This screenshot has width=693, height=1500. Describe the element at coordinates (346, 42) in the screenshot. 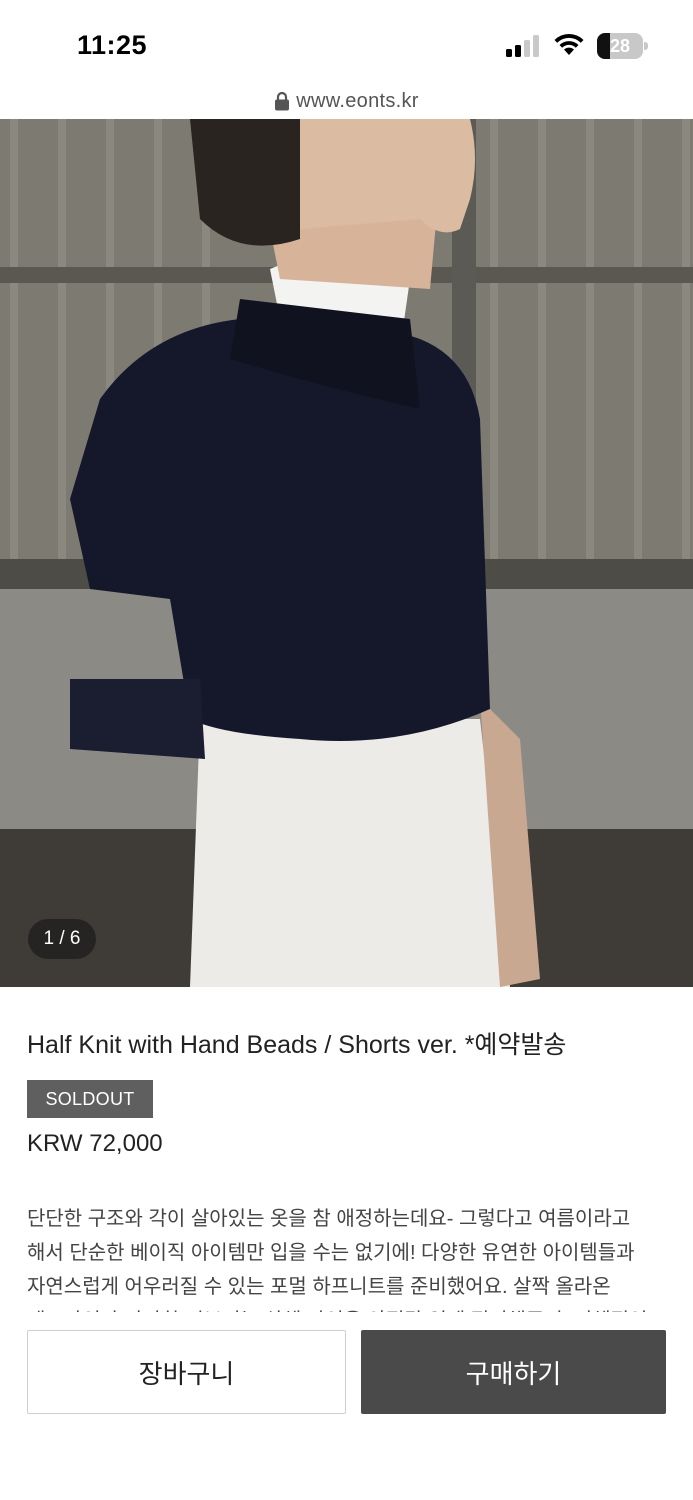

I see `status-bar: 11:25 28` at that location.